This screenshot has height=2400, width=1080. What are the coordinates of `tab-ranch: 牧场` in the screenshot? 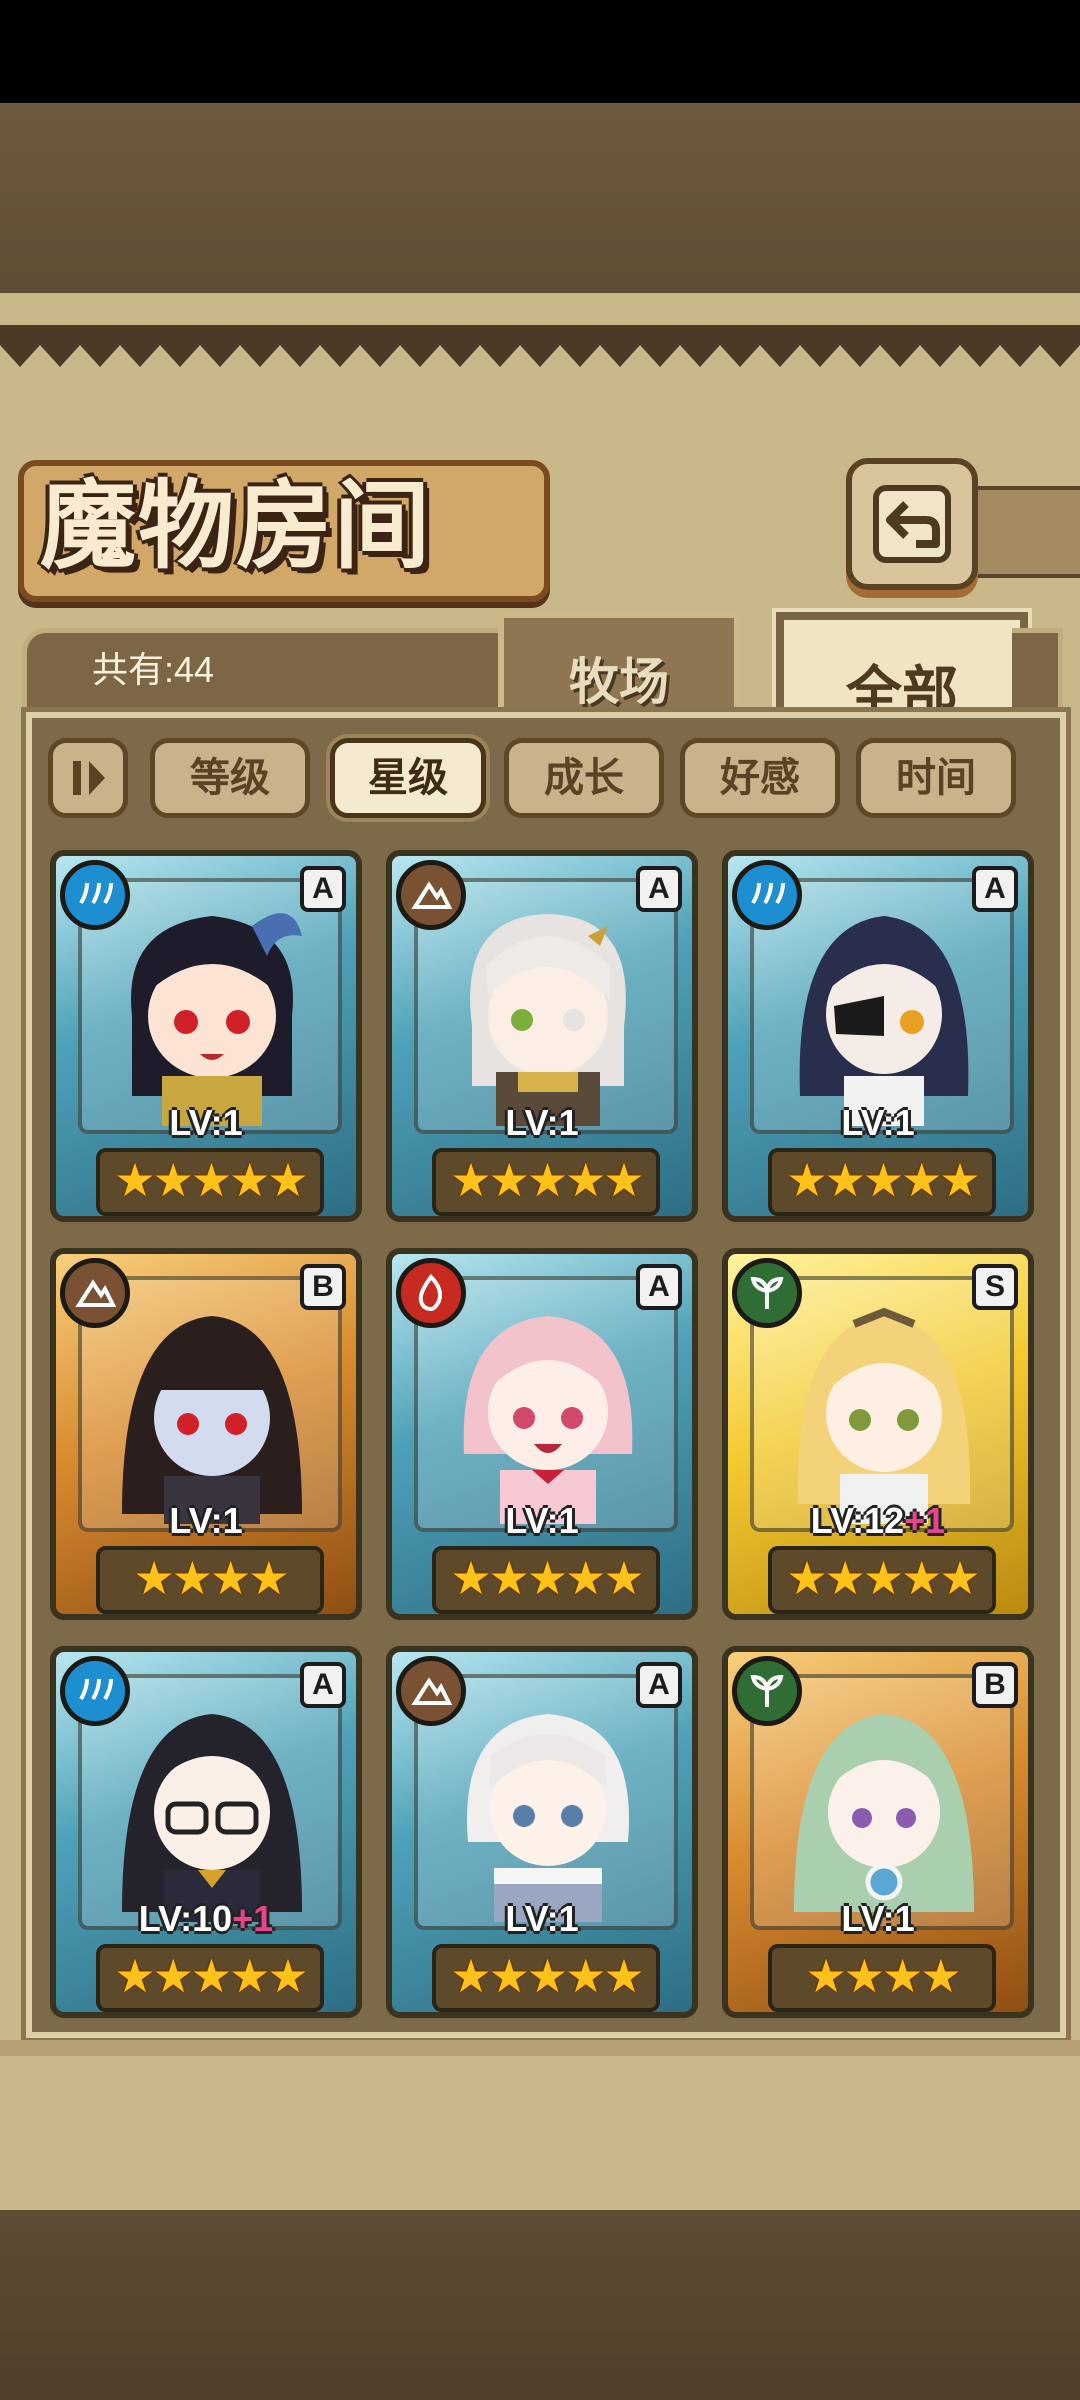 It's located at (619, 665).